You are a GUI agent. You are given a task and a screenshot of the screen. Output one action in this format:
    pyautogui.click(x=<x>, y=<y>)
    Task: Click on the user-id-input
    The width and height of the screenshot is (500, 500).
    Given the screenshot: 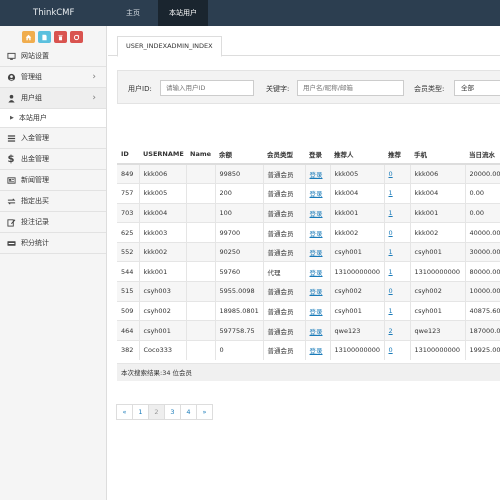 What is the action you would take?
    pyautogui.click(x=207, y=88)
    